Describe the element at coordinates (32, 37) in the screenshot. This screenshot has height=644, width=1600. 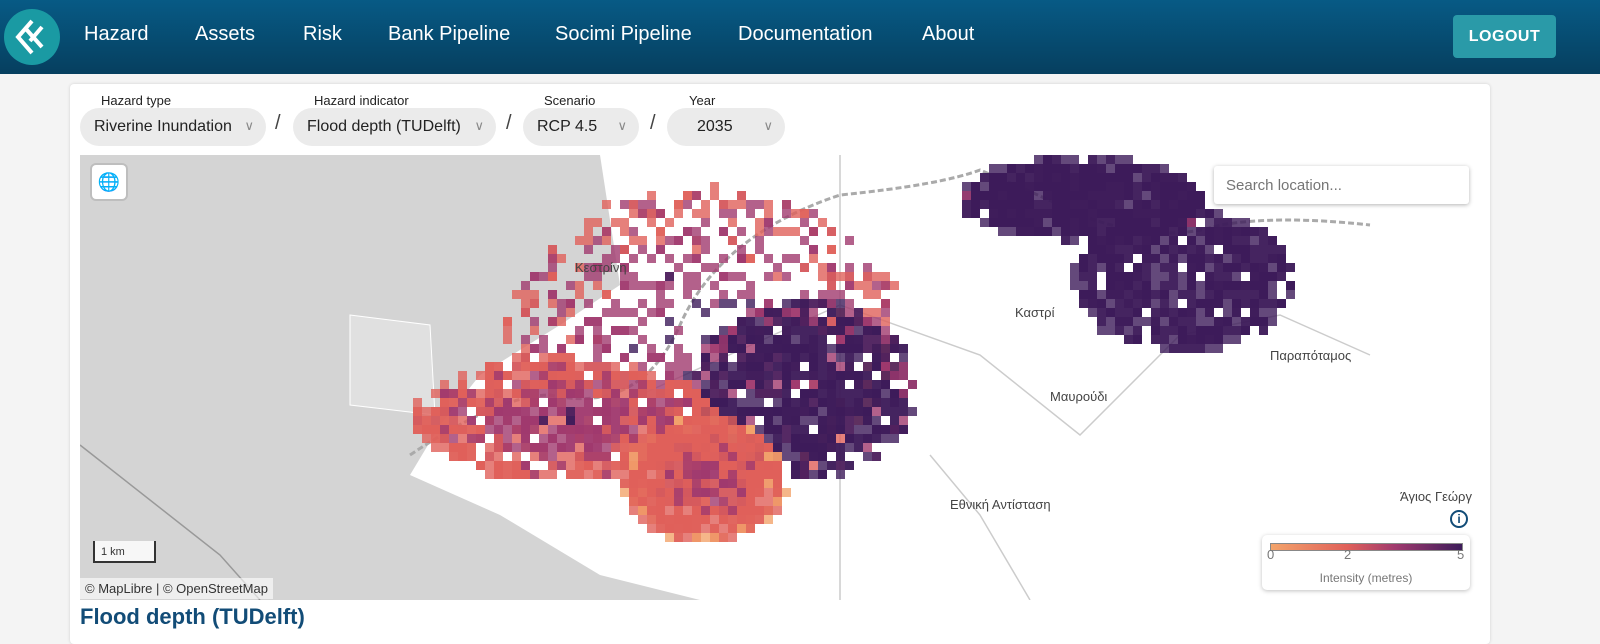
I see `logo` at that location.